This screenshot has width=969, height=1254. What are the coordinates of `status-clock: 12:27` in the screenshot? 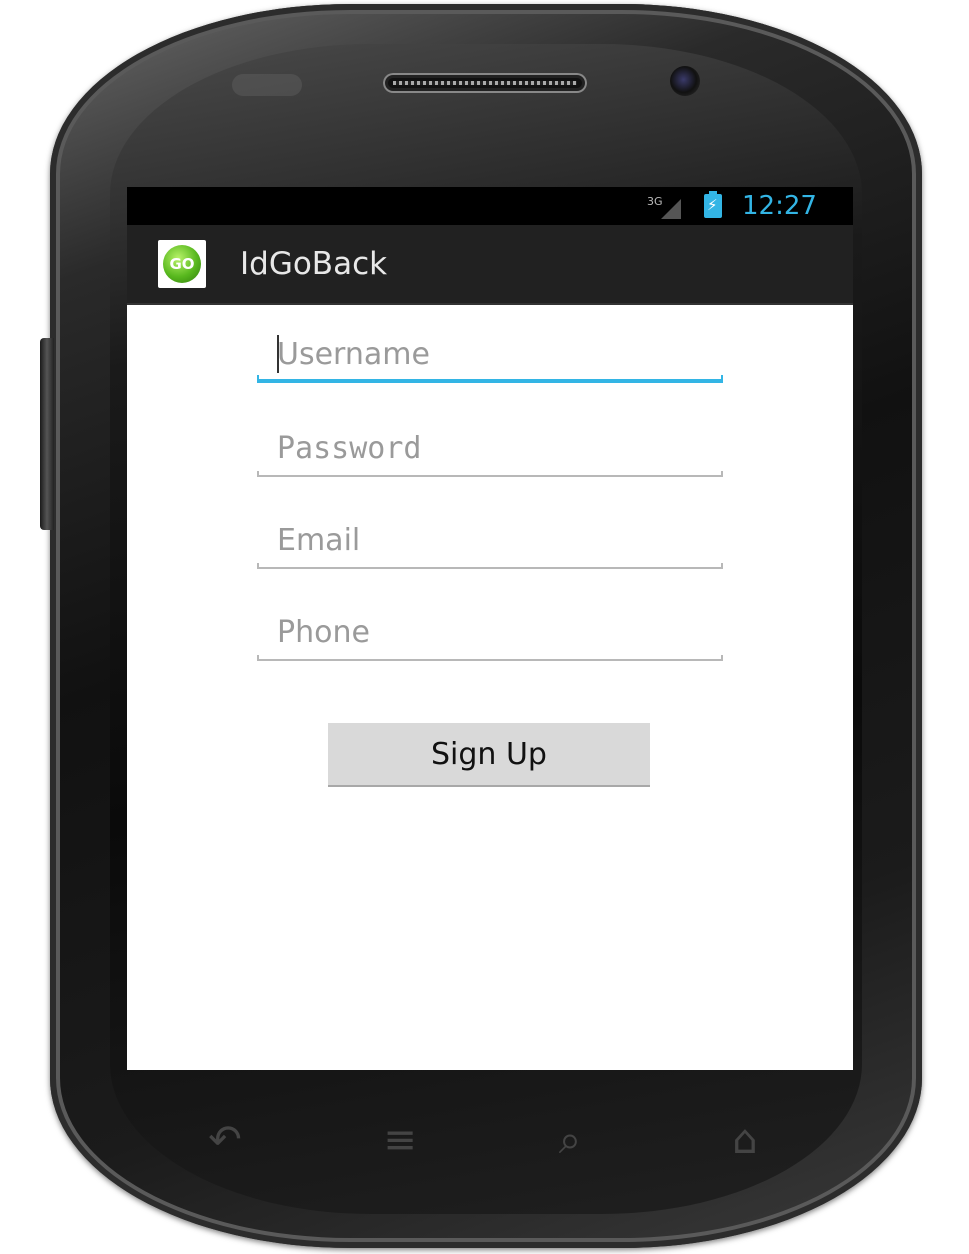 It's located at (779, 206).